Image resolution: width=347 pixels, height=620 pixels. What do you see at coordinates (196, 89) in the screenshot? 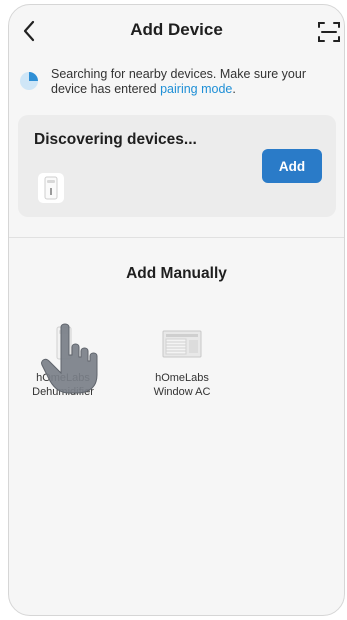
I see `pairing-mode-link: pairing mode` at bounding box center [196, 89].